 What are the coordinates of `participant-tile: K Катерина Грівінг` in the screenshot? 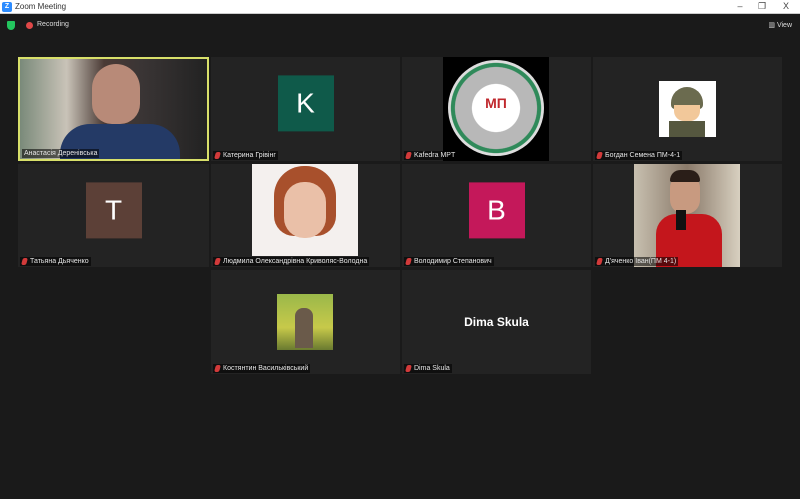 It's located at (305, 109).